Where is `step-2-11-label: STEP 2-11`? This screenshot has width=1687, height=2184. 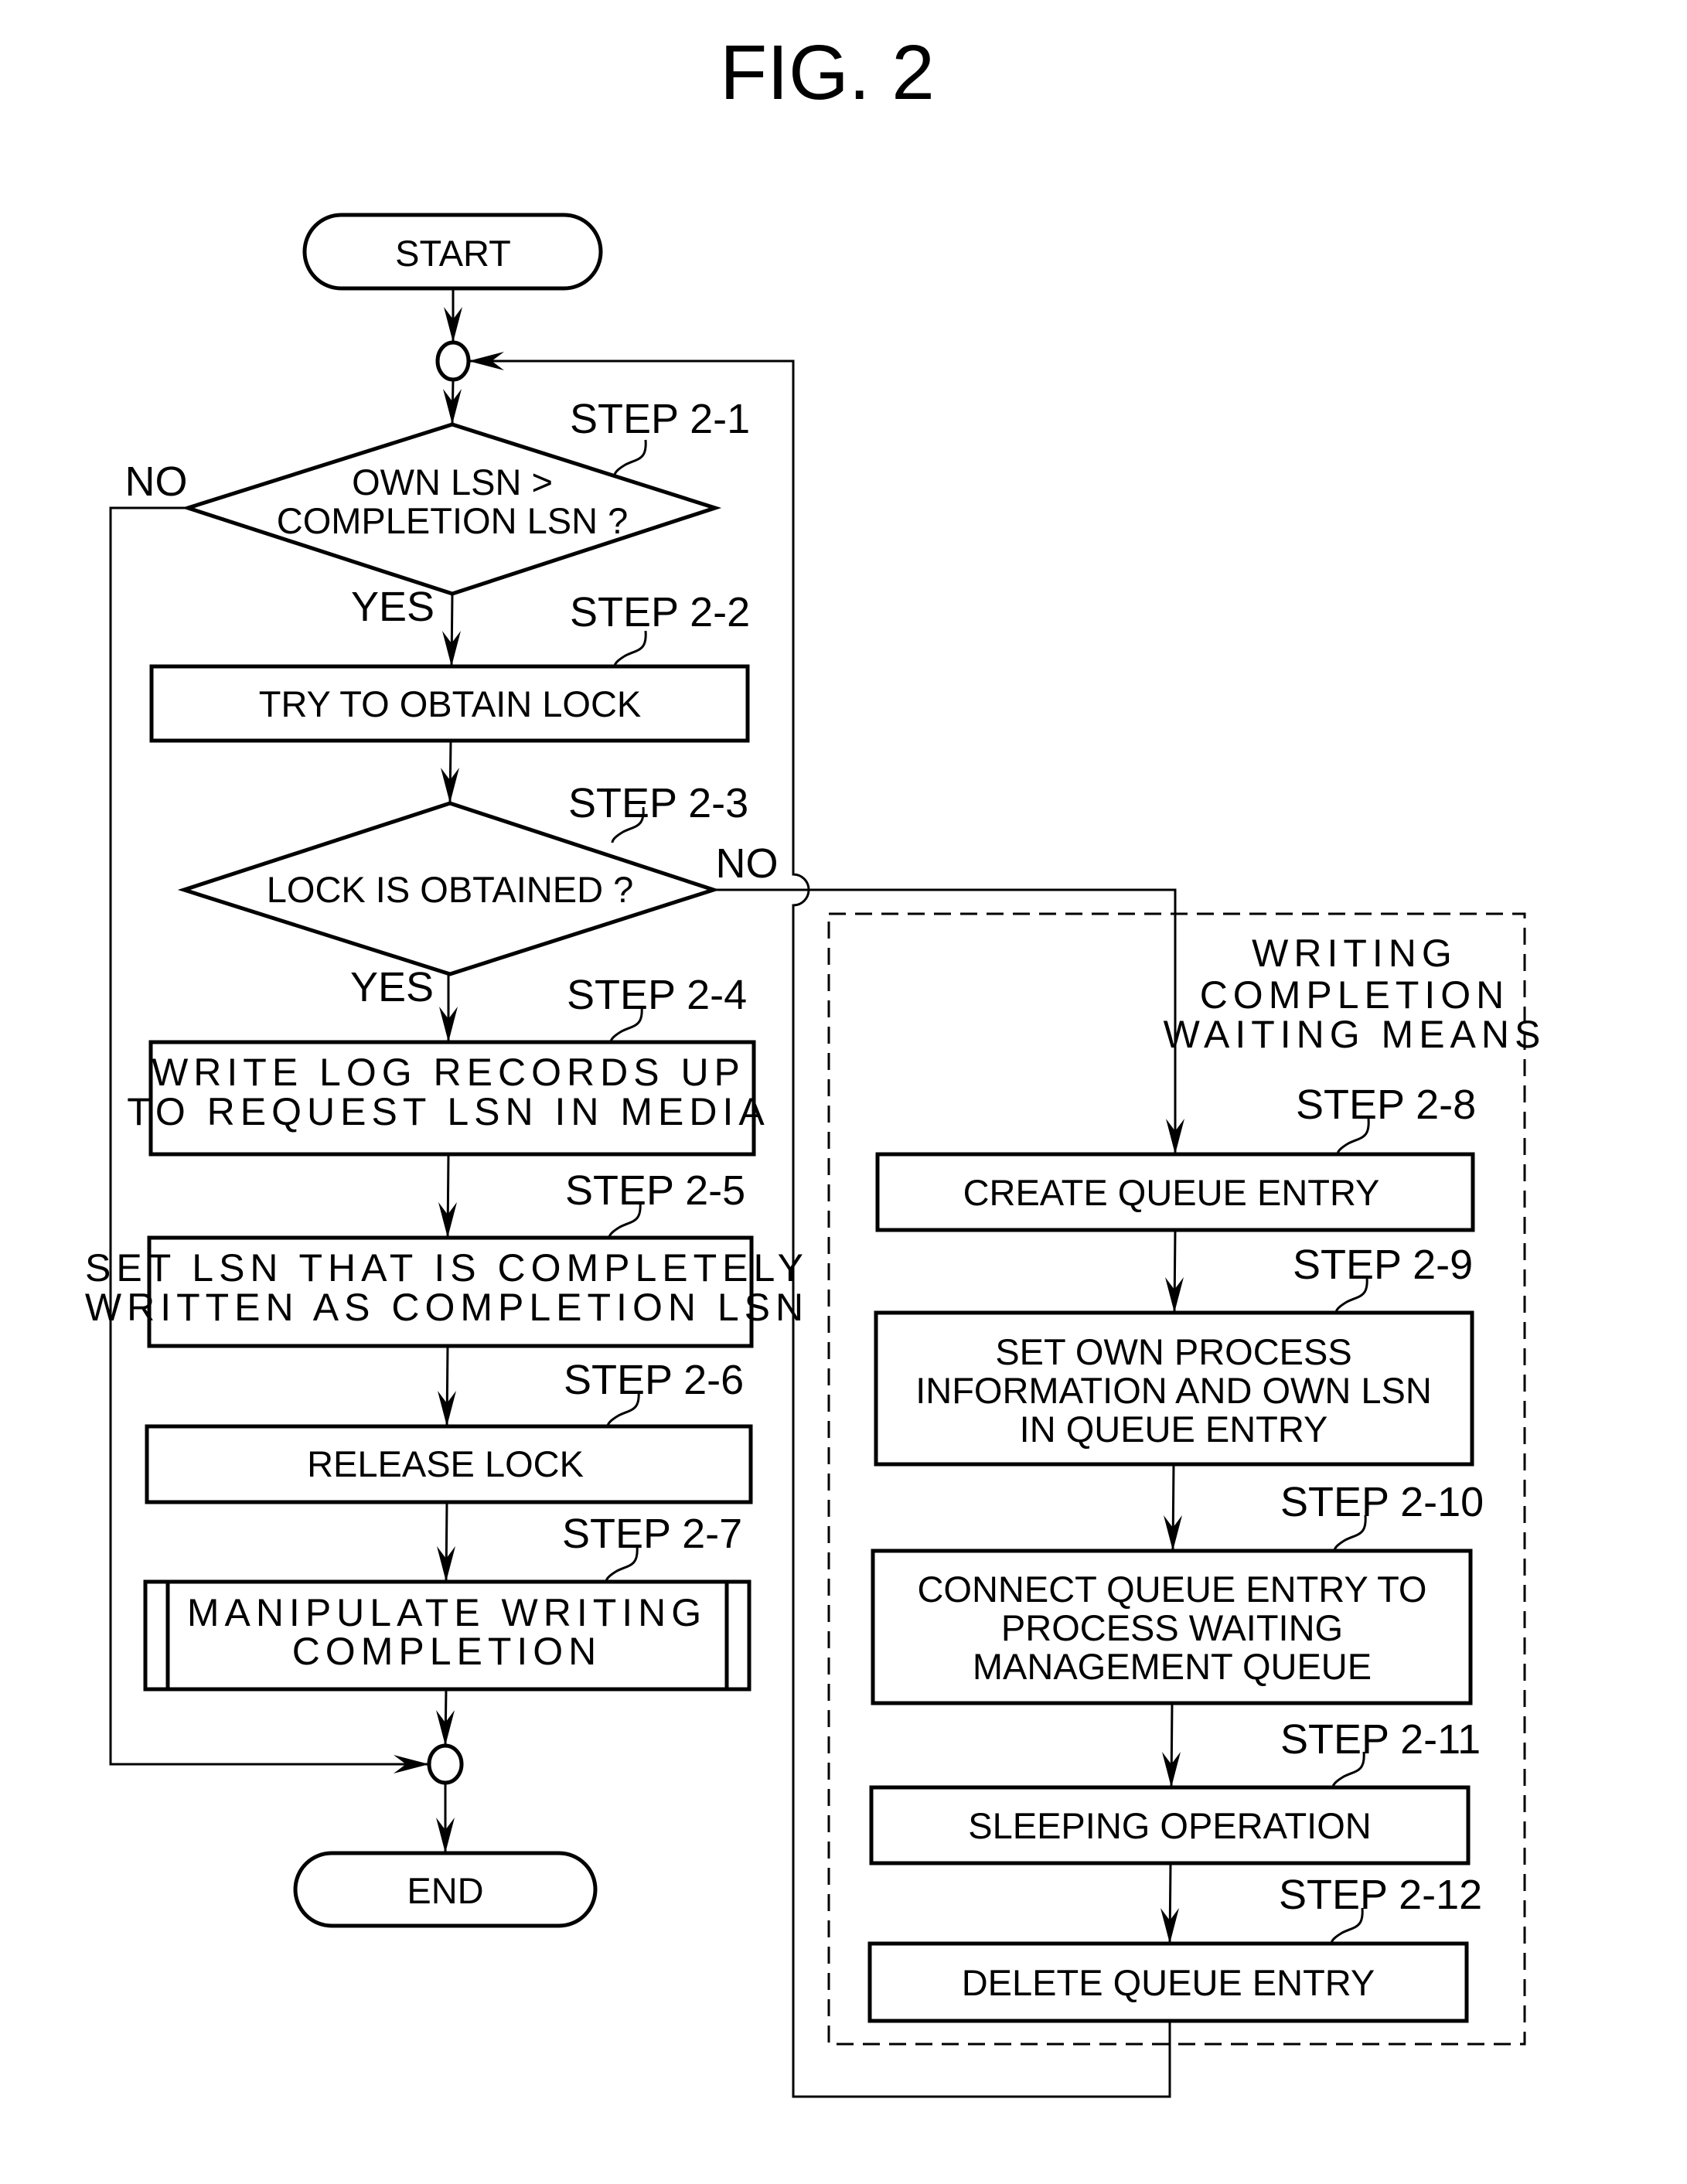
step-2-11-label: STEP 2-11 is located at coordinates (1381, 1740).